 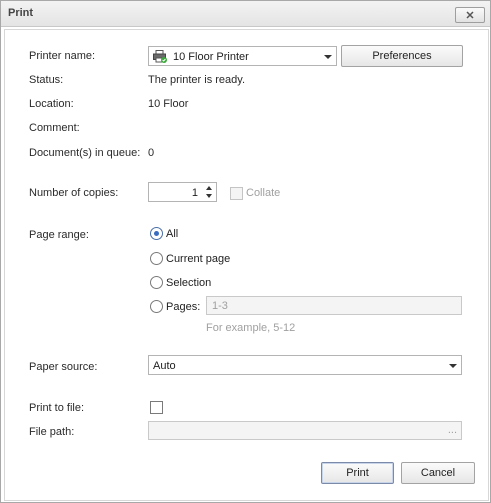 I want to click on location-label: Location:, so click(x=51, y=104).